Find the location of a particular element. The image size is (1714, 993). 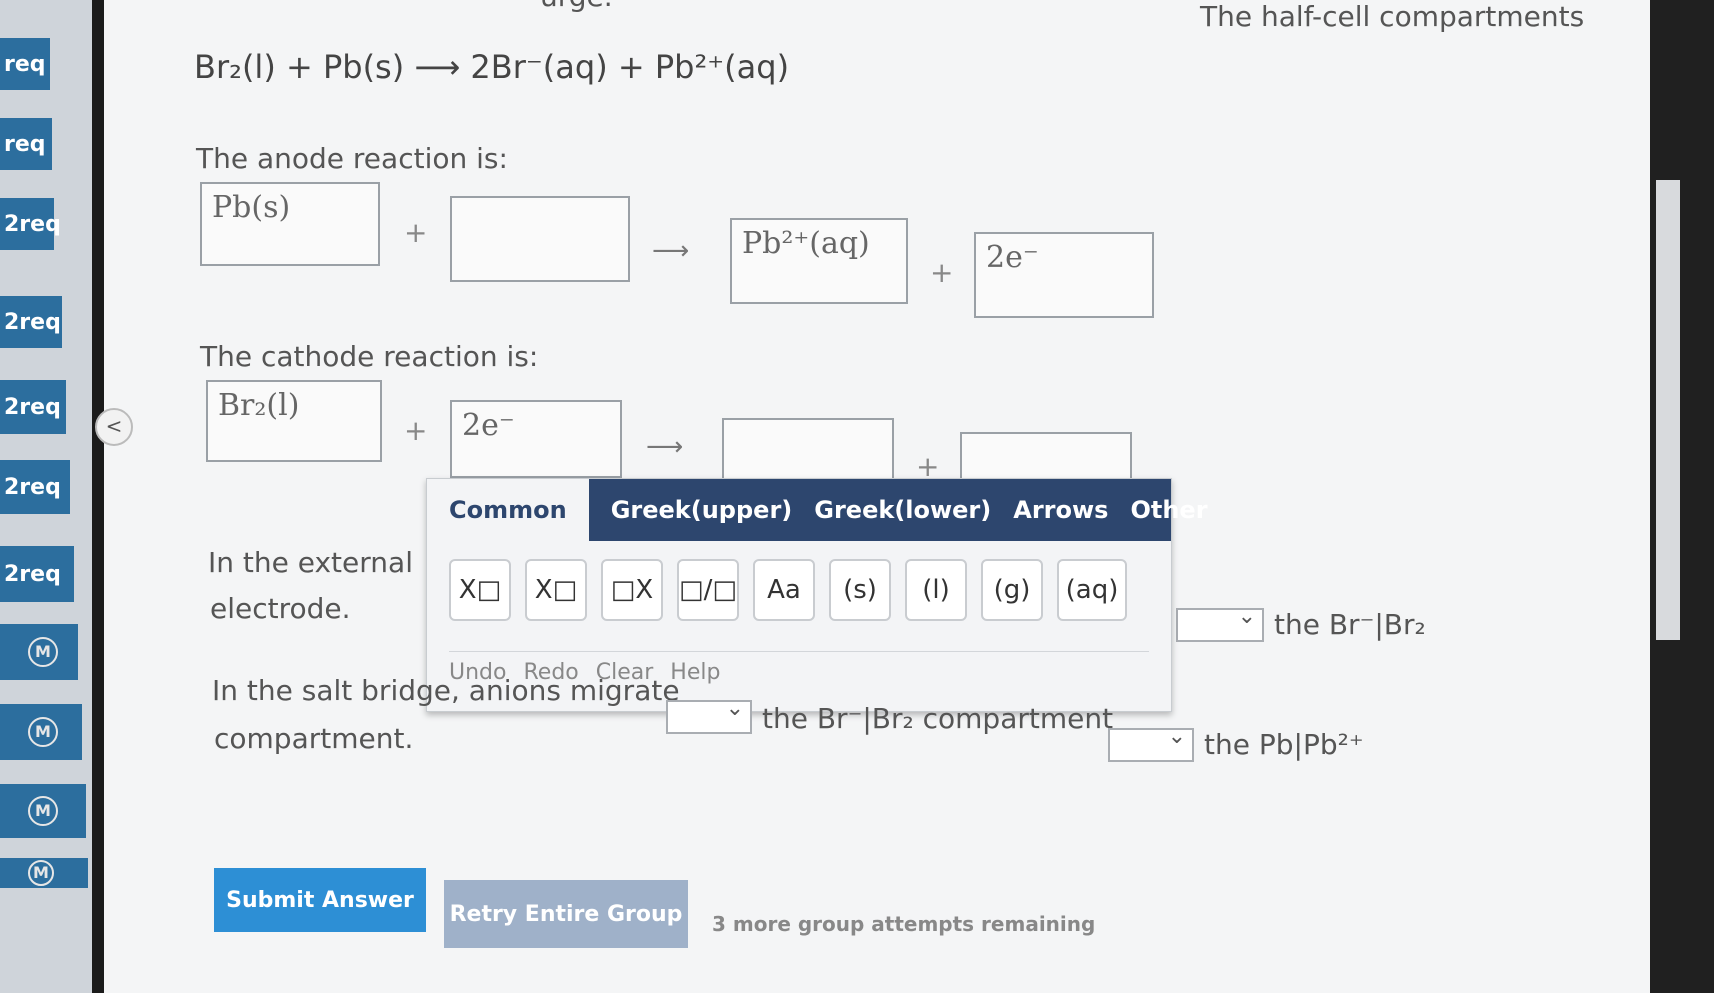

liquid-state-key: (l) is located at coordinates (936, 590).